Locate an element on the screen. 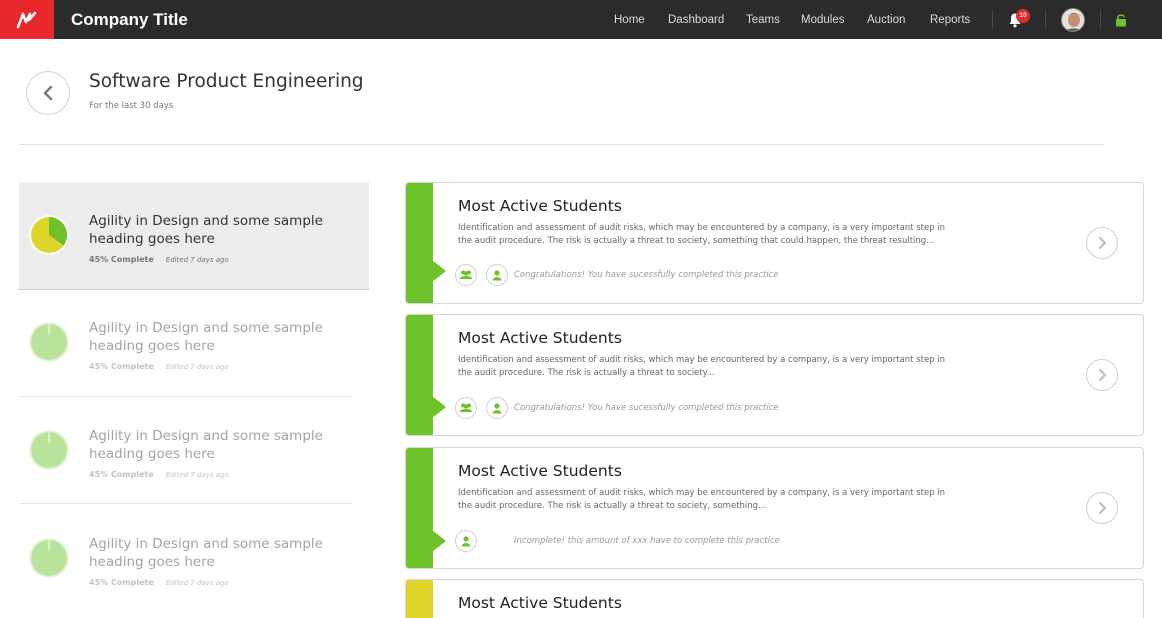 Image resolution: width=1162 pixels, height=618 pixels. company-title: Company Title is located at coordinates (129, 19).